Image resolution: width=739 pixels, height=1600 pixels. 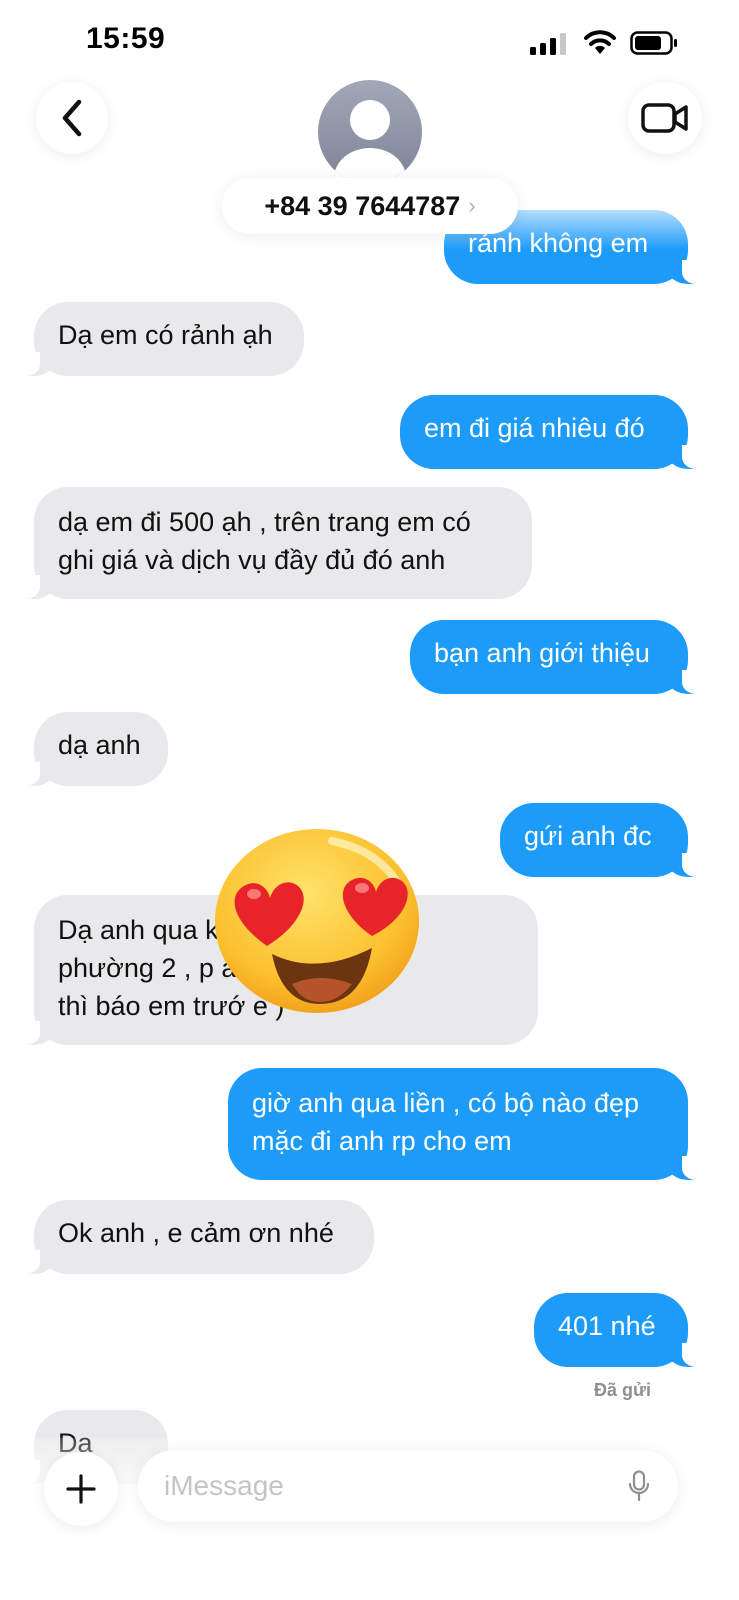 What do you see at coordinates (126, 38) in the screenshot?
I see `status-time: 15:59` at bounding box center [126, 38].